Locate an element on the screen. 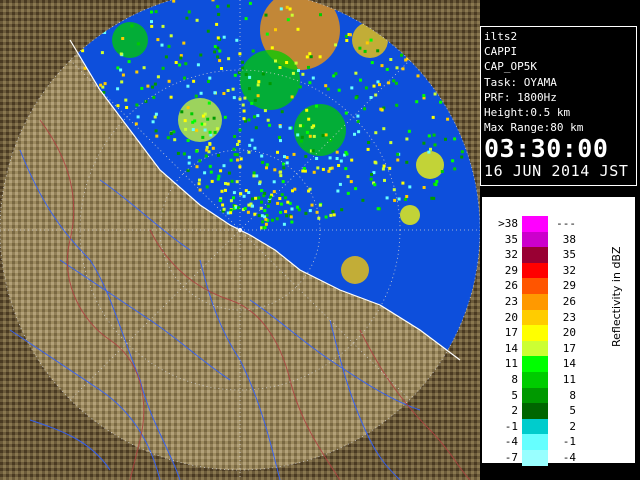 Image resolution: width=640 pixels, height=480 pixels. observation-time: 03:30:00 is located at coordinates (546, 149).